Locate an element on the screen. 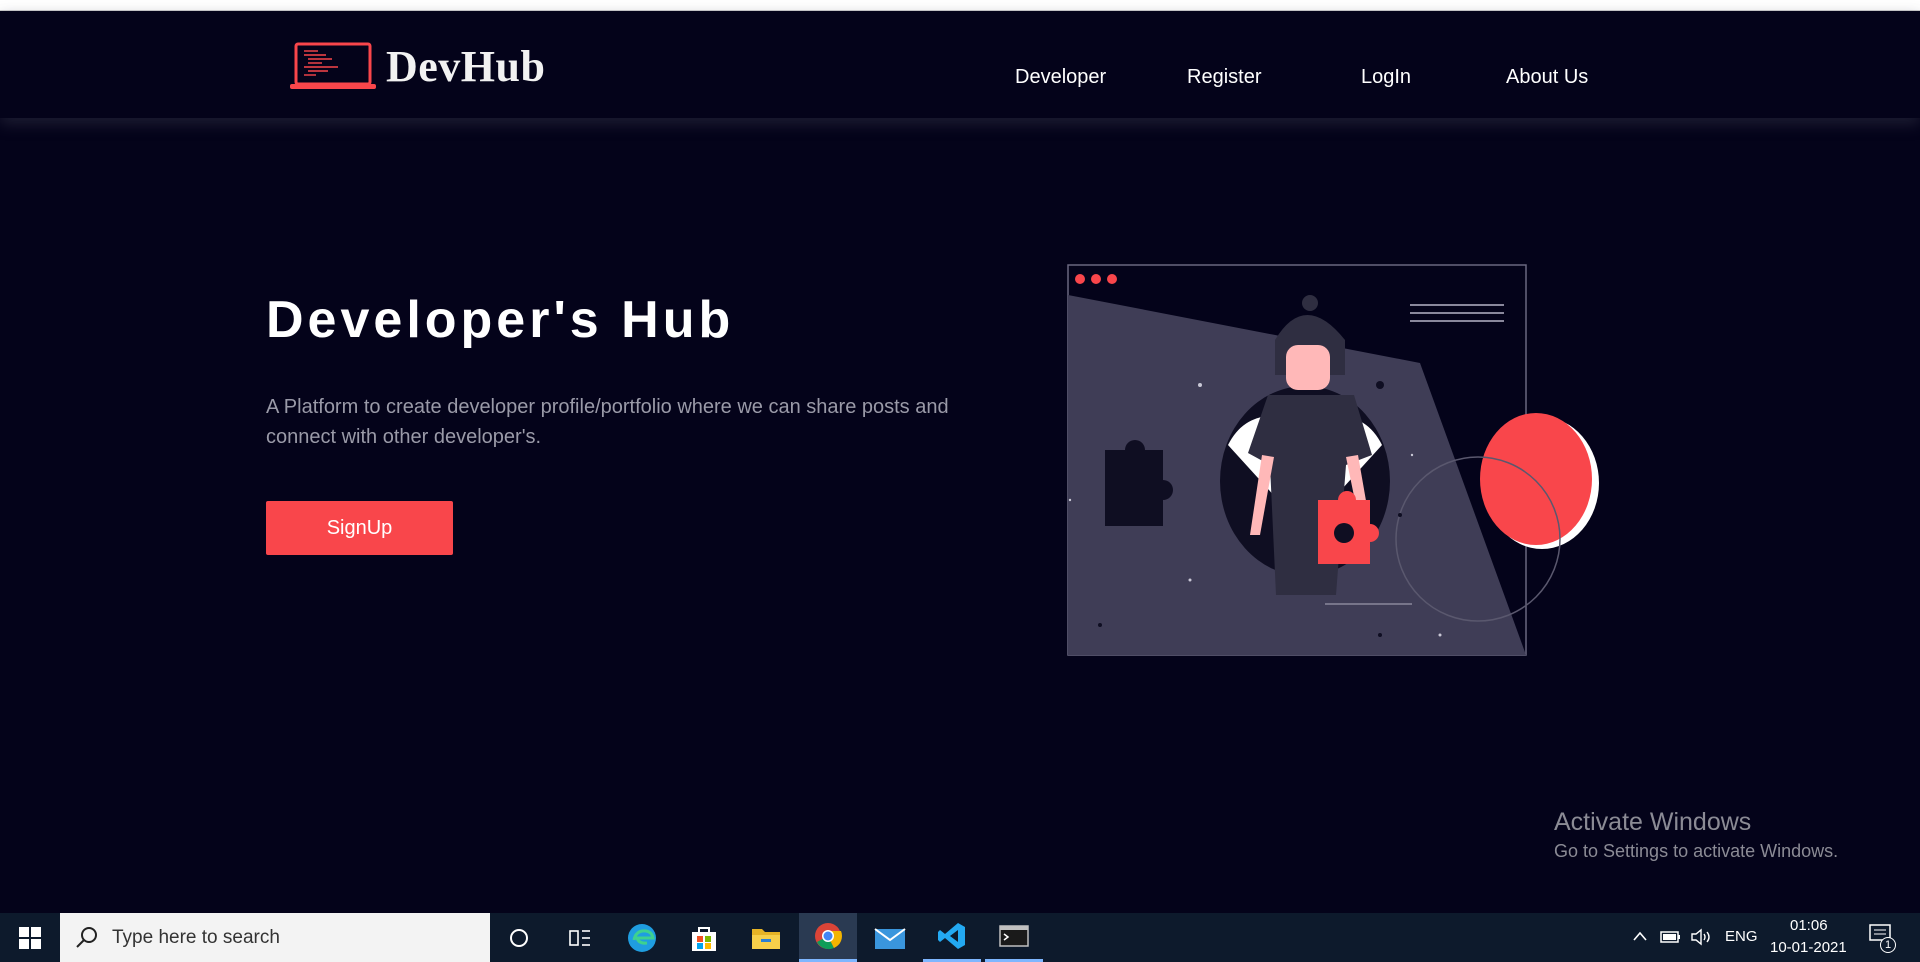 Image resolution: width=1920 pixels, height=962 pixels. chevron-up-icon is located at coordinates (1640, 936).